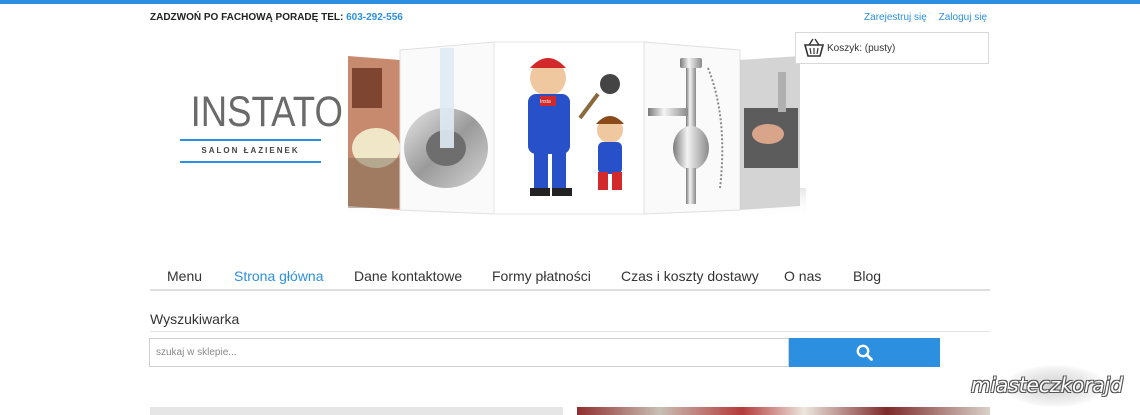  I want to click on search-section-title: Wyszukiwarka, so click(195, 319).